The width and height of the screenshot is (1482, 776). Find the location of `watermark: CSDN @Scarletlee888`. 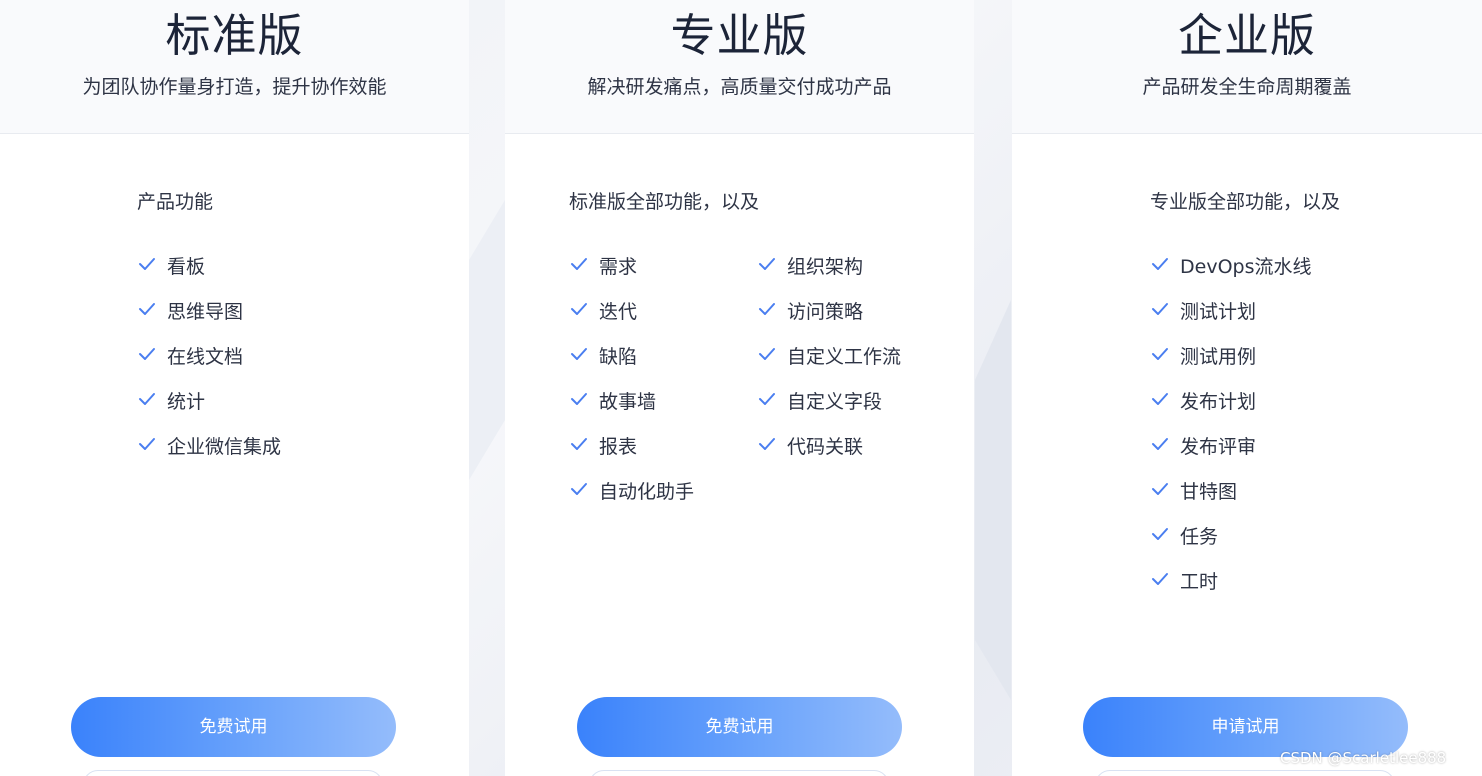

watermark: CSDN @Scarletlee888 is located at coordinates (1363, 758).